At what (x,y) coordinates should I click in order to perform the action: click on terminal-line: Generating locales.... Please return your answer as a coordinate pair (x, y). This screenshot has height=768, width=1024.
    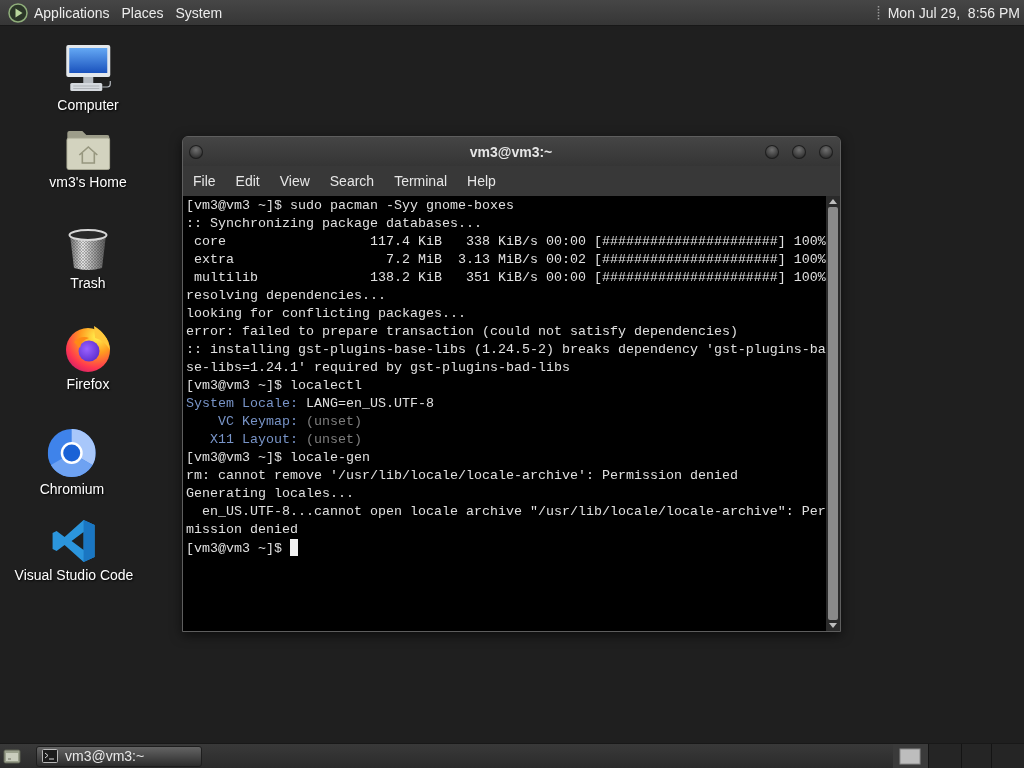
    Looking at the image, I should click on (270, 493).